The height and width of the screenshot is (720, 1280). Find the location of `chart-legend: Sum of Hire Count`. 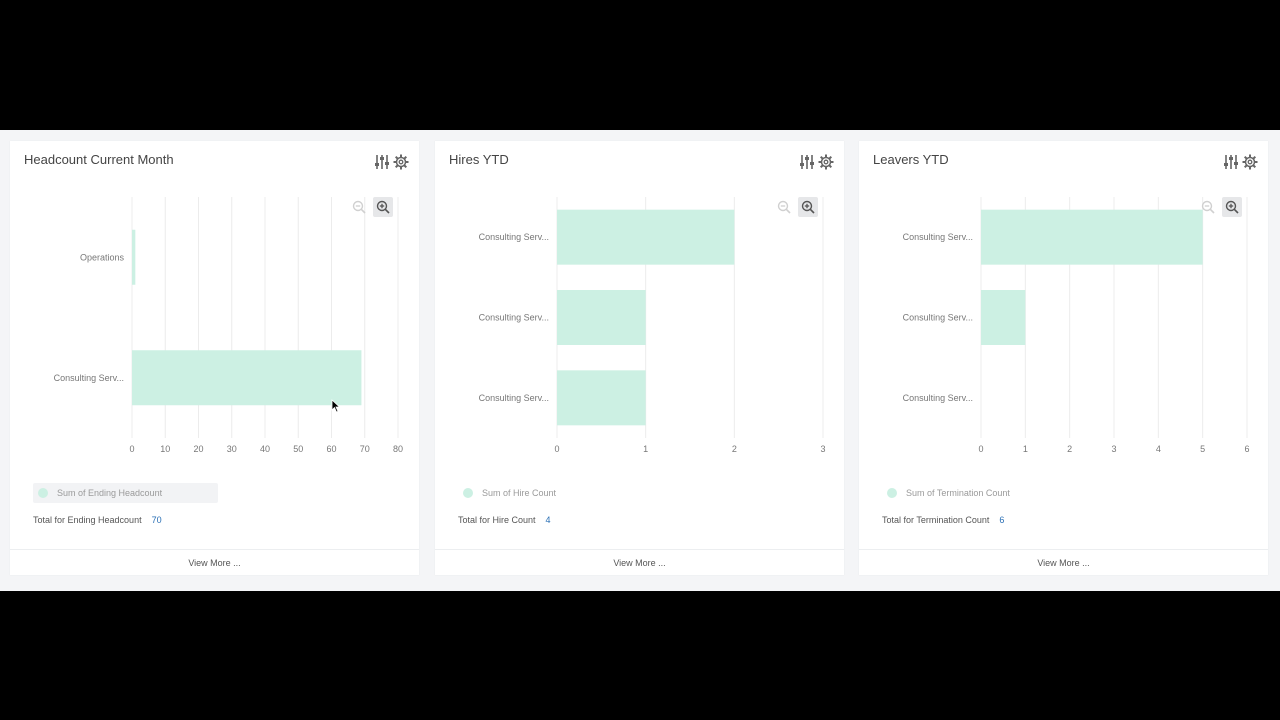

chart-legend: Sum of Hire Count is located at coordinates (512, 493).